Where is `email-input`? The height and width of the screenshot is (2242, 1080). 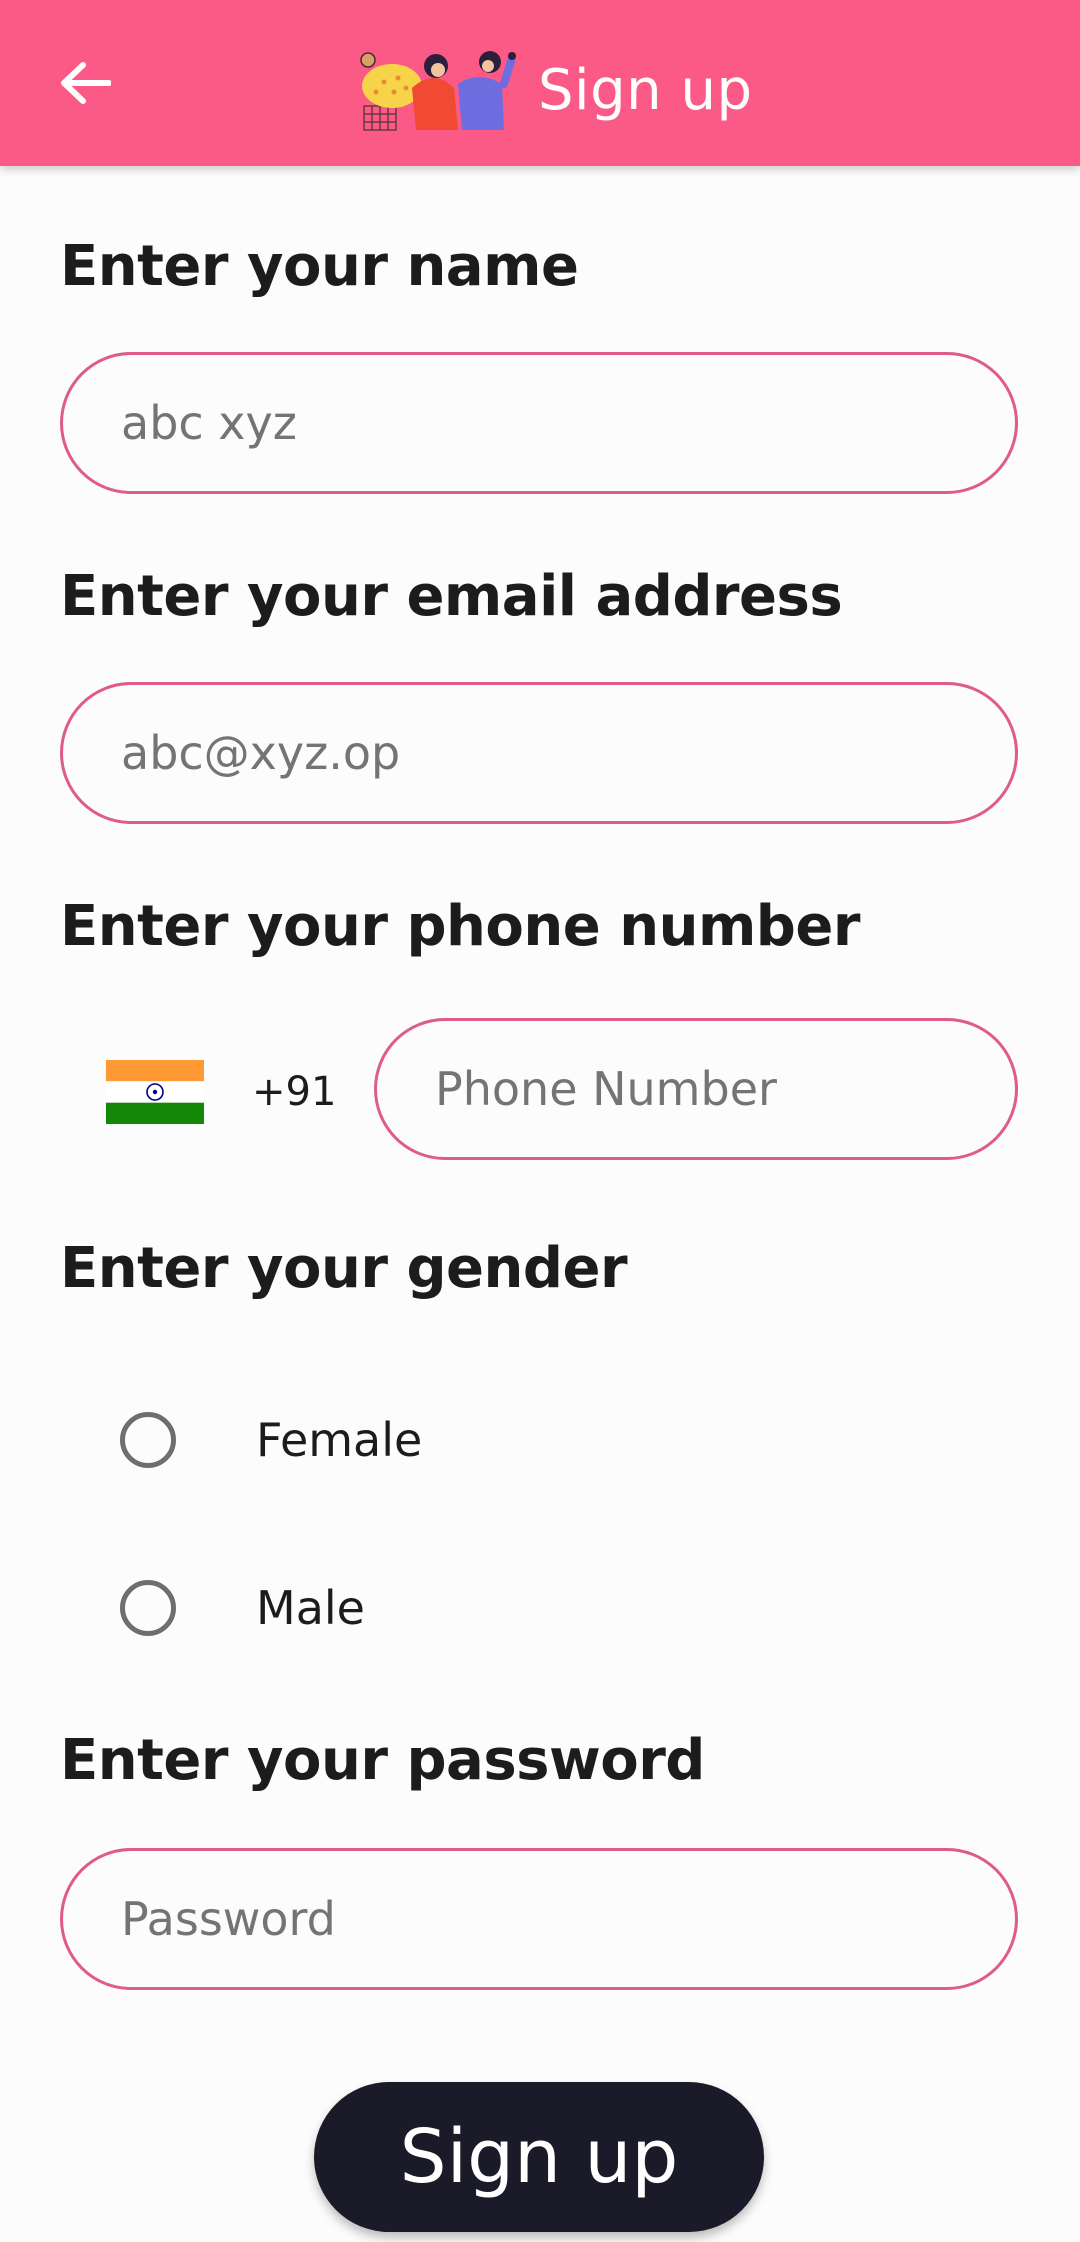 email-input is located at coordinates (568, 753).